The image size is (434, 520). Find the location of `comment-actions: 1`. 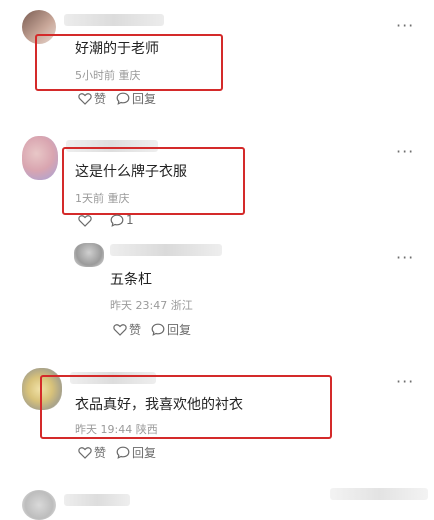

comment-actions: 1 is located at coordinates (111, 220).